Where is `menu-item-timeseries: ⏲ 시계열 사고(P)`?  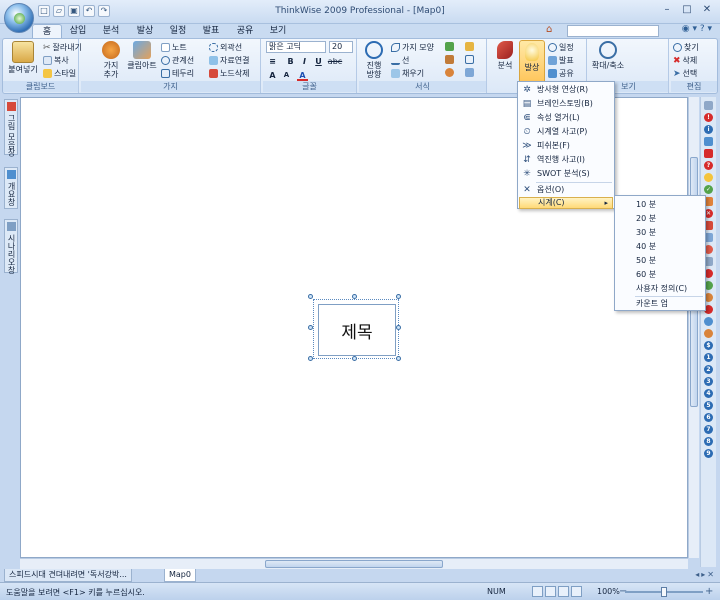
menu-item-timeseries: ⏲ 시계열 사고(P) is located at coordinates (566, 132).